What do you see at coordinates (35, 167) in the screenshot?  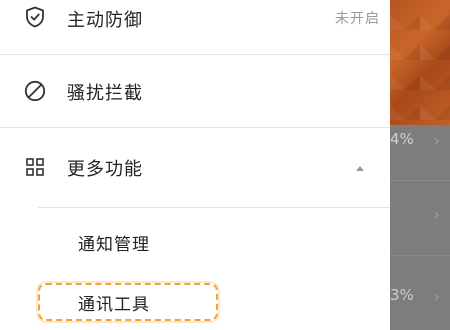 I see `grid-icon` at bounding box center [35, 167].